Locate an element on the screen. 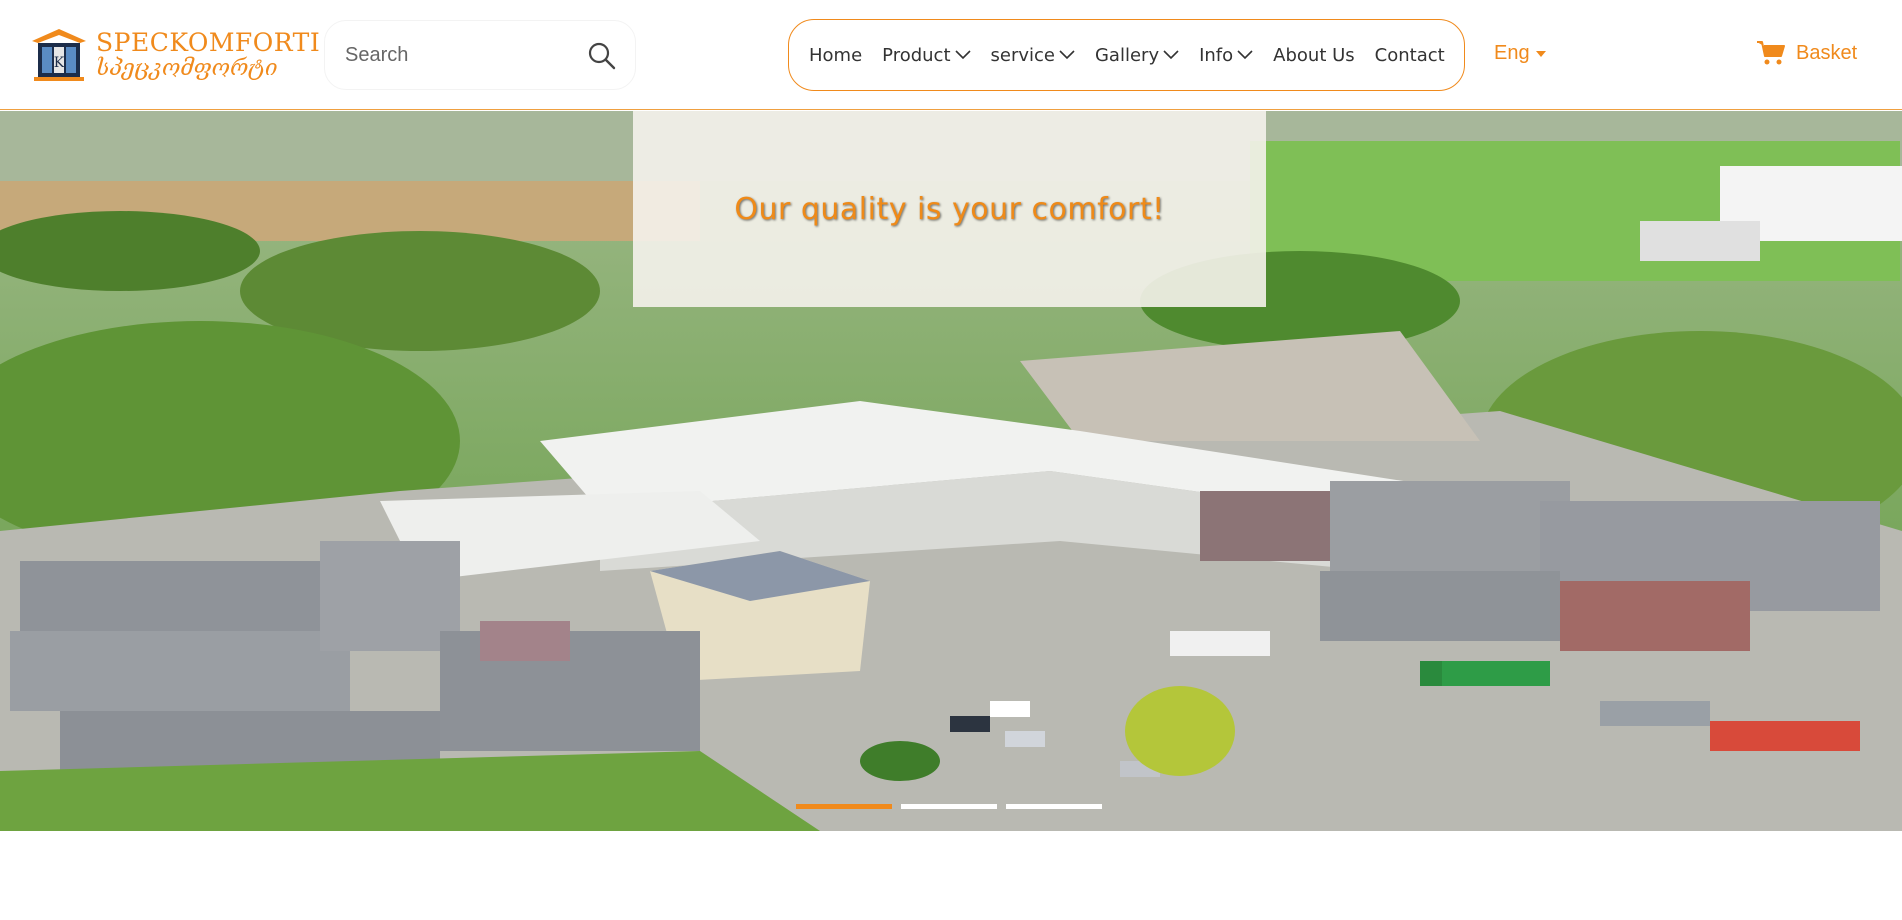 This screenshot has width=1902, height=920. logo-emblem-icon: K is located at coordinates (59, 55).